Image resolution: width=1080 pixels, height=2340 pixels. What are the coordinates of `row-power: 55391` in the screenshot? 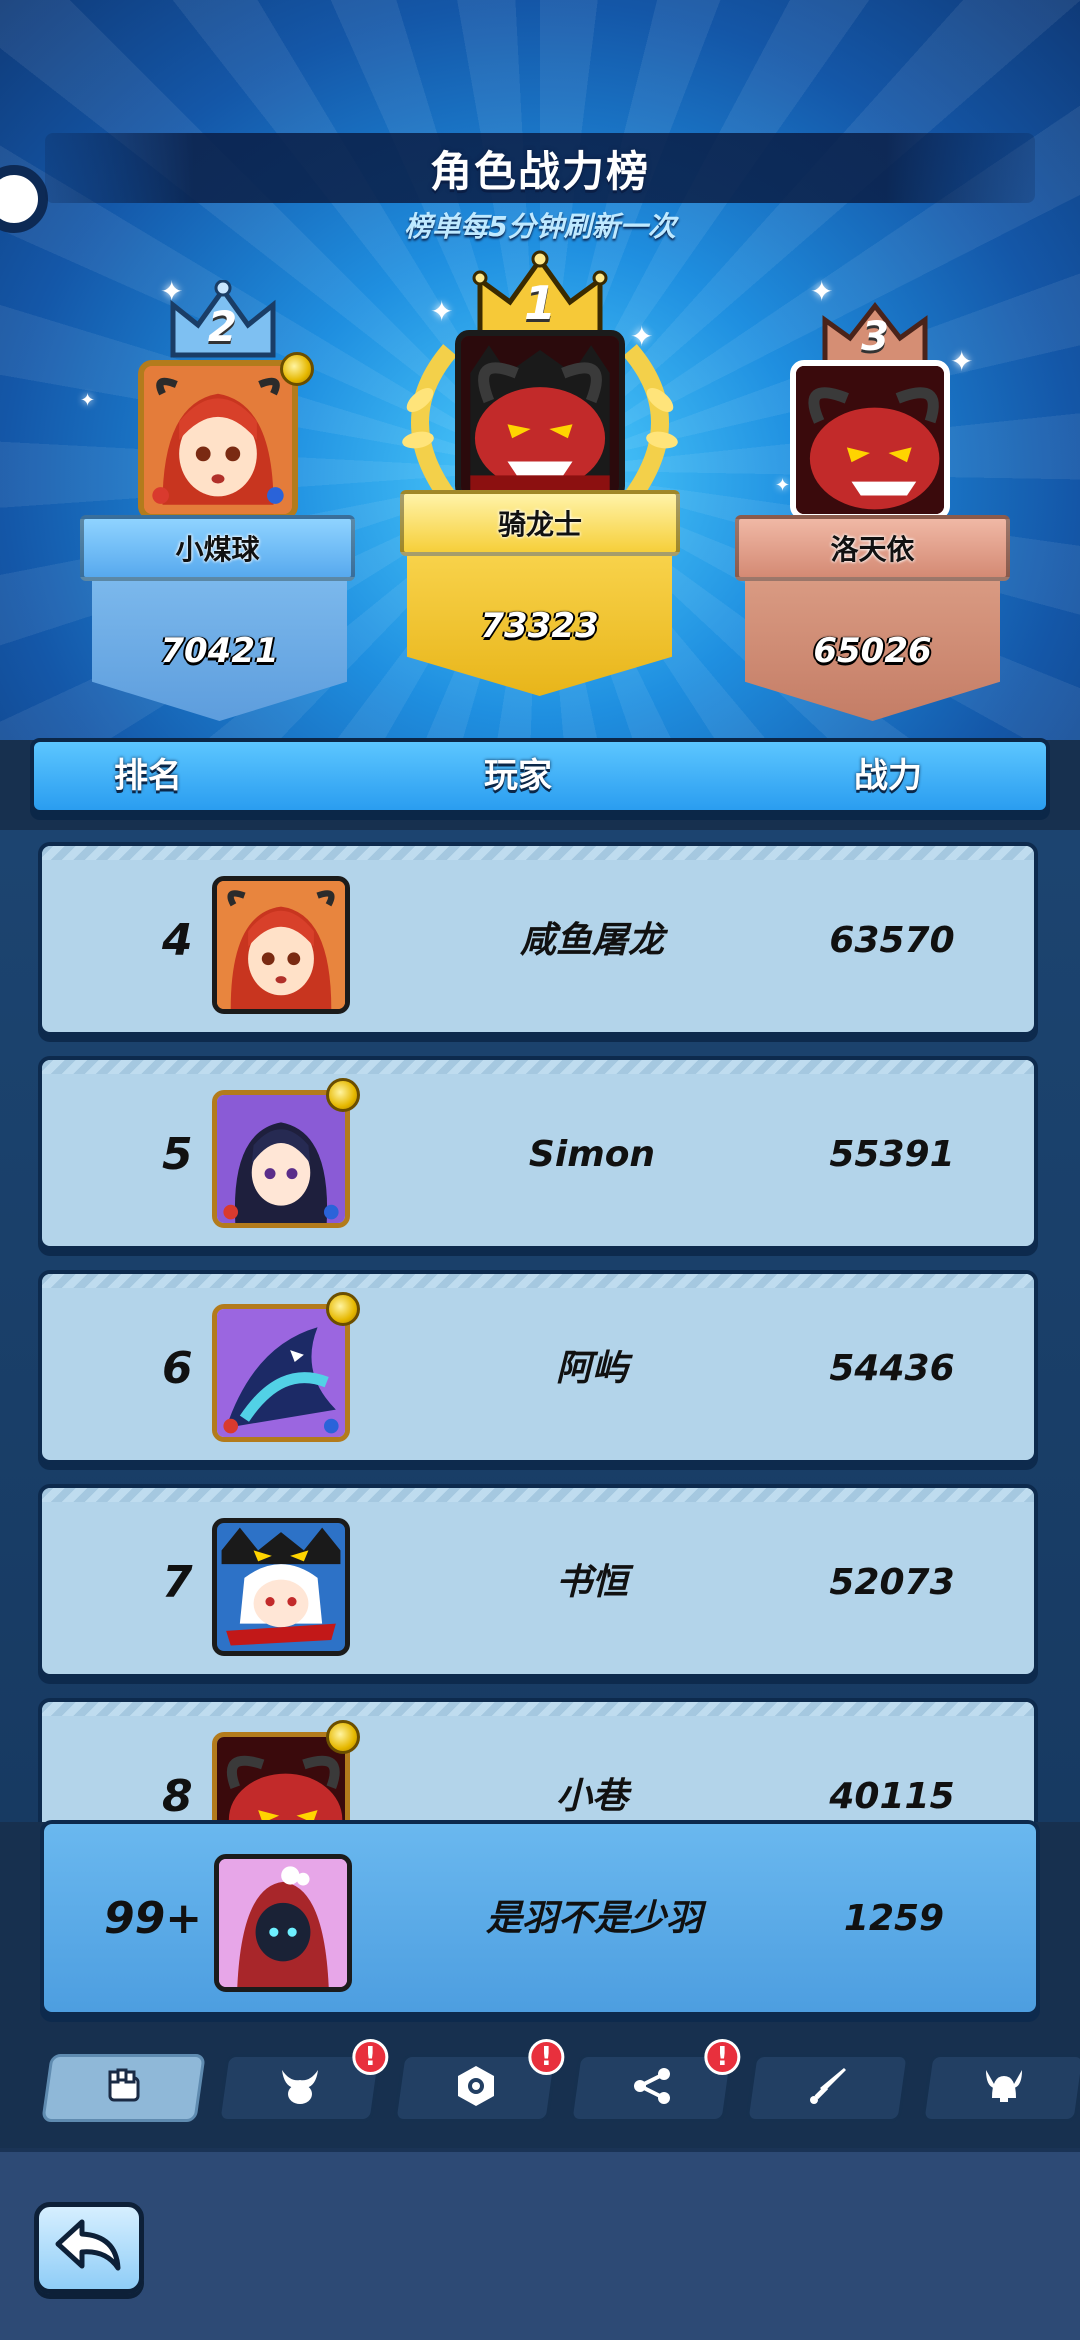 It's located at (892, 1154).